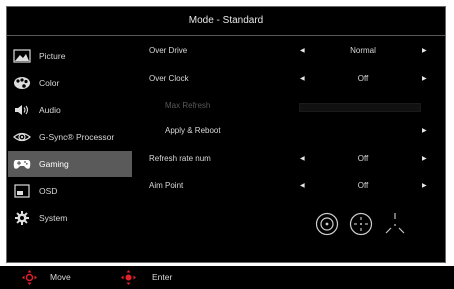 The height and width of the screenshot is (289, 454). I want to click on sidebar-item-label: Audio, so click(50, 110).